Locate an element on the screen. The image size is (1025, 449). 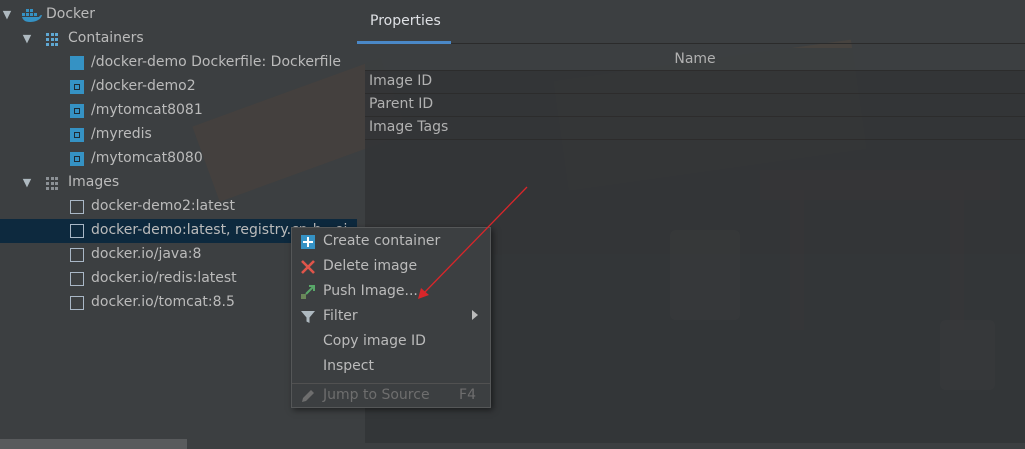
tree-item-image: docker-demo2:latest is located at coordinates (178, 207).